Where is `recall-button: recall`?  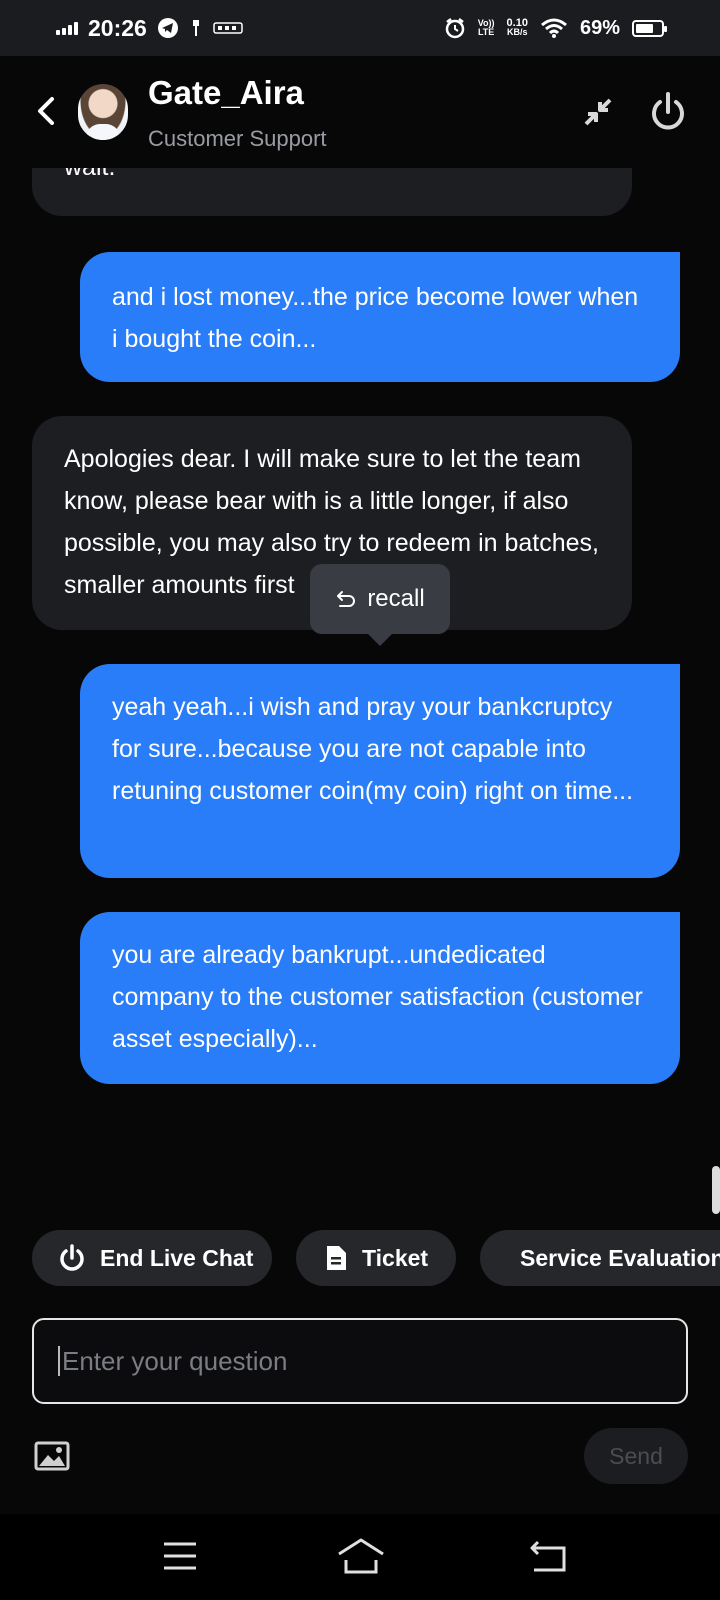
recall-button: recall is located at coordinates (380, 605).